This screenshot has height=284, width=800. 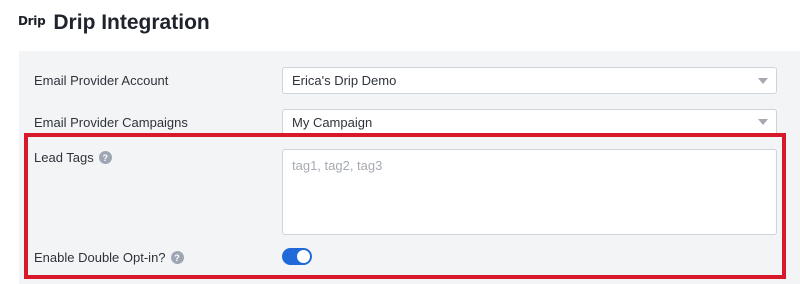 What do you see at coordinates (303, 256) in the screenshot?
I see `toggle-knob` at bounding box center [303, 256].